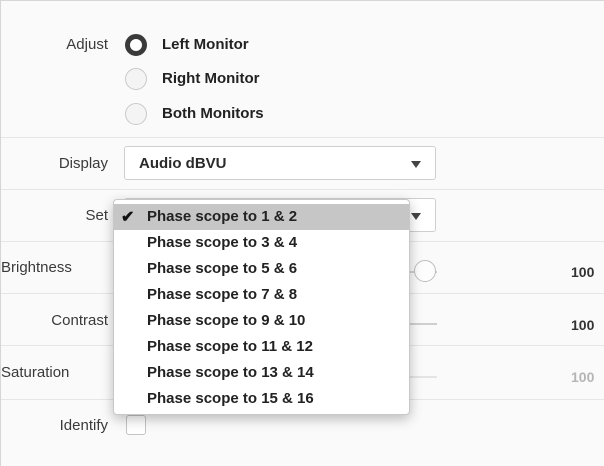 This screenshot has height=466, width=604. Describe the element at coordinates (136, 45) in the screenshot. I see `radio-left-monitor` at that location.